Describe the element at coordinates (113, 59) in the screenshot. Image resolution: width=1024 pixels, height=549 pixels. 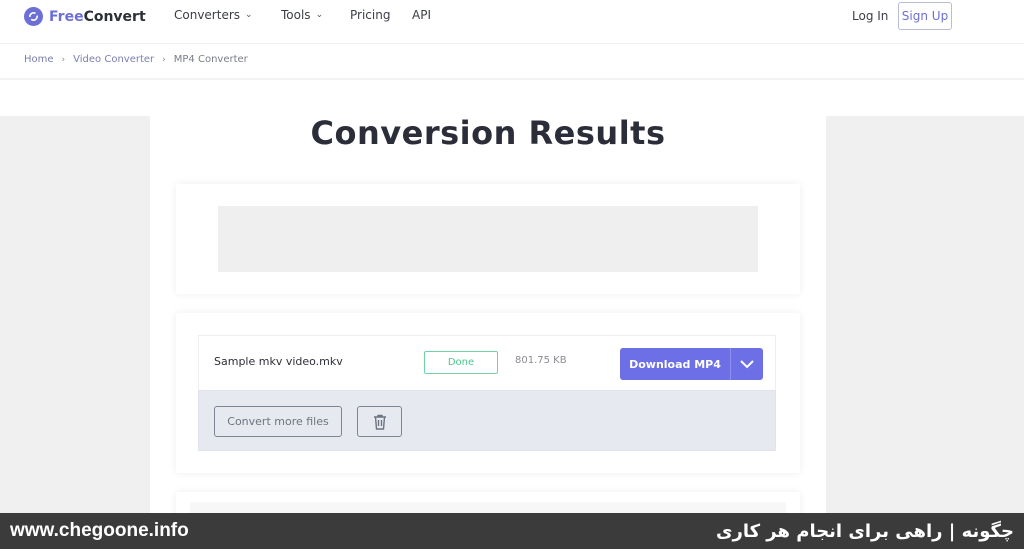
I see `breadcrumb-video-converter: Video Converter` at that location.